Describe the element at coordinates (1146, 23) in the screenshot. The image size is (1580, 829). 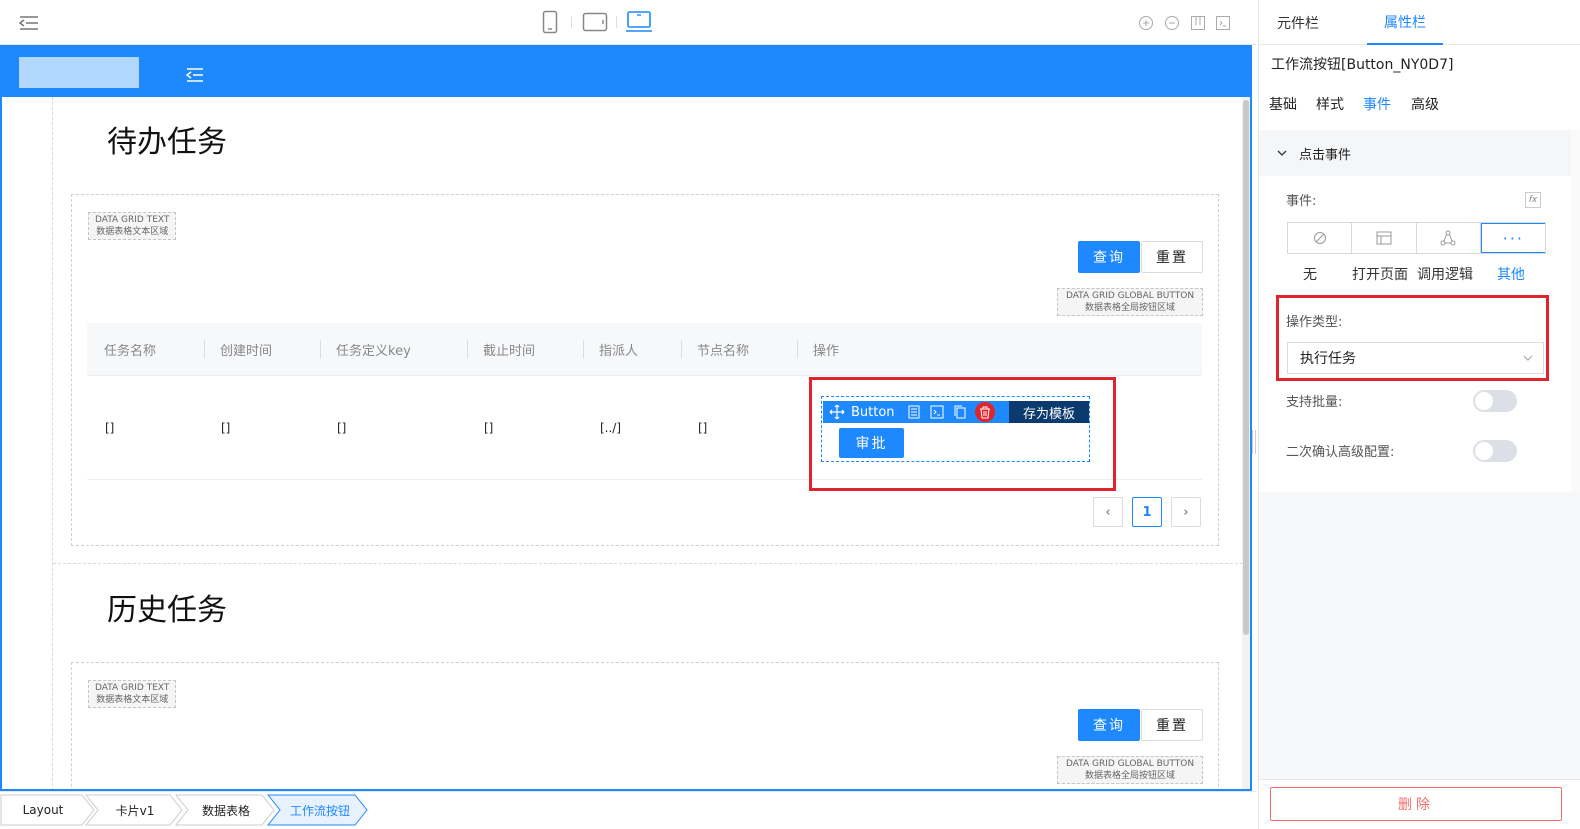
I see `zoom-in-icon` at that location.